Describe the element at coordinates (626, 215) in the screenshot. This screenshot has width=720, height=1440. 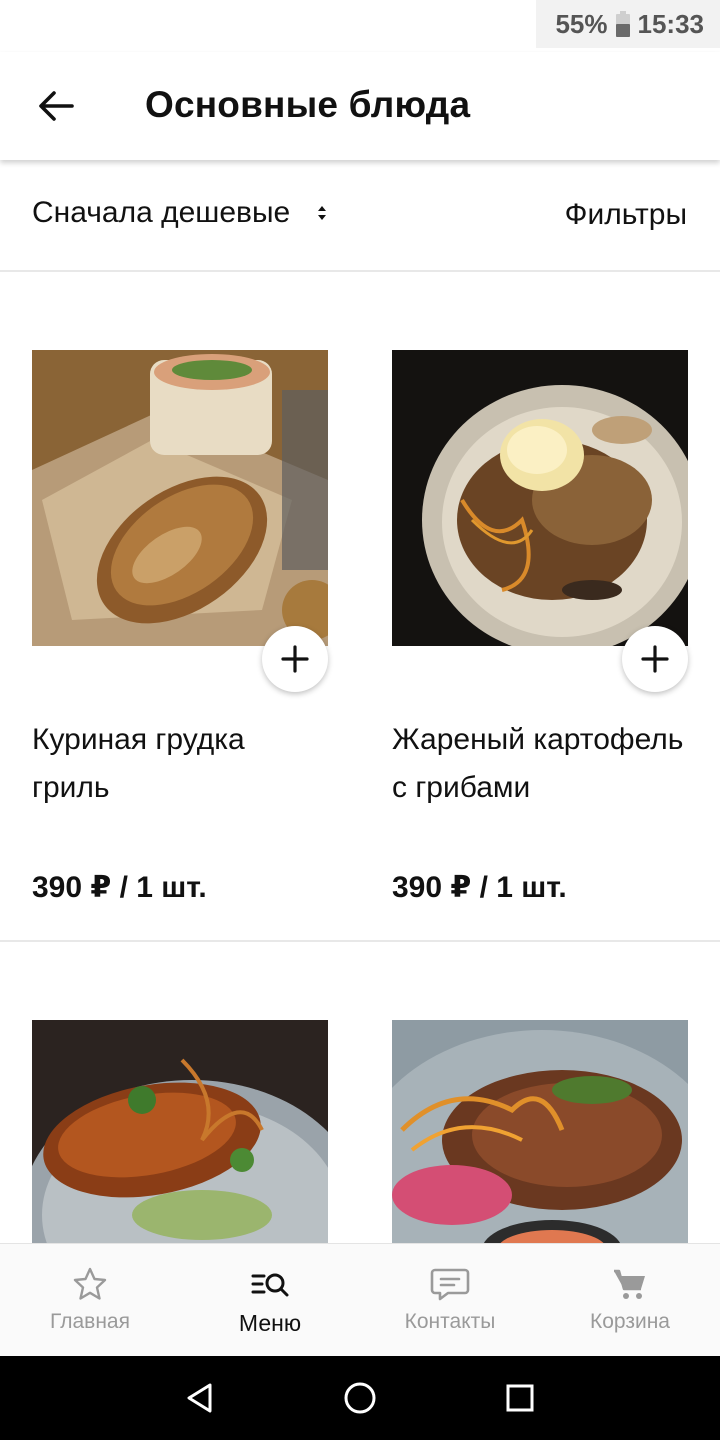
I see `filters-button: Фильтры` at that location.